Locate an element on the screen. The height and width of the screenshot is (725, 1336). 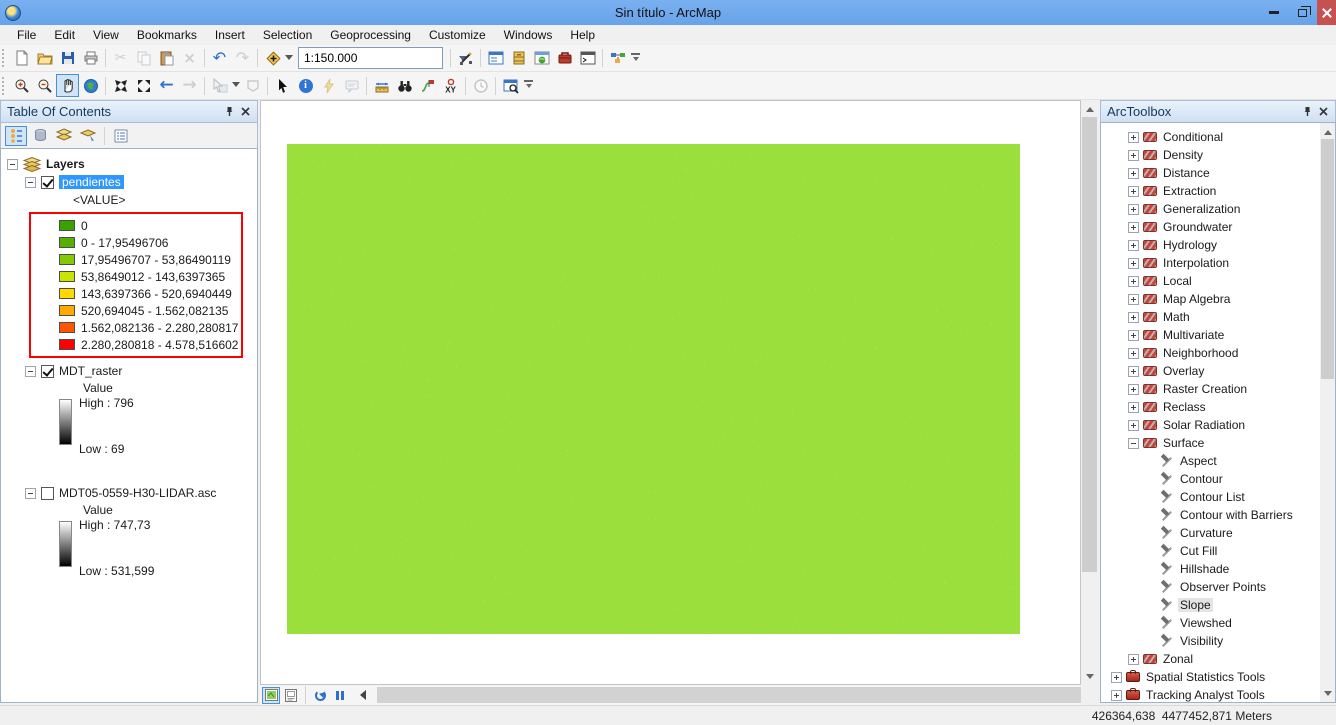
toolbox-tree-row: Tracking Analyst Tools is located at coordinates (1218, 694).